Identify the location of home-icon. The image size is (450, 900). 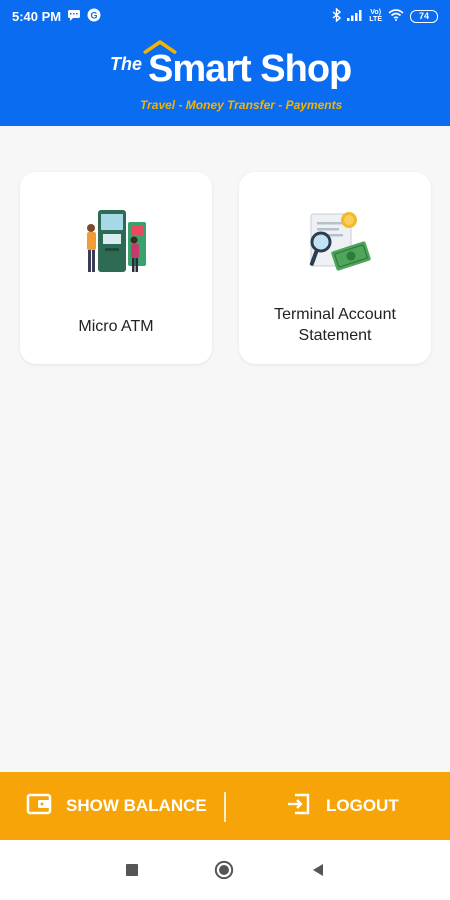
(224, 870).